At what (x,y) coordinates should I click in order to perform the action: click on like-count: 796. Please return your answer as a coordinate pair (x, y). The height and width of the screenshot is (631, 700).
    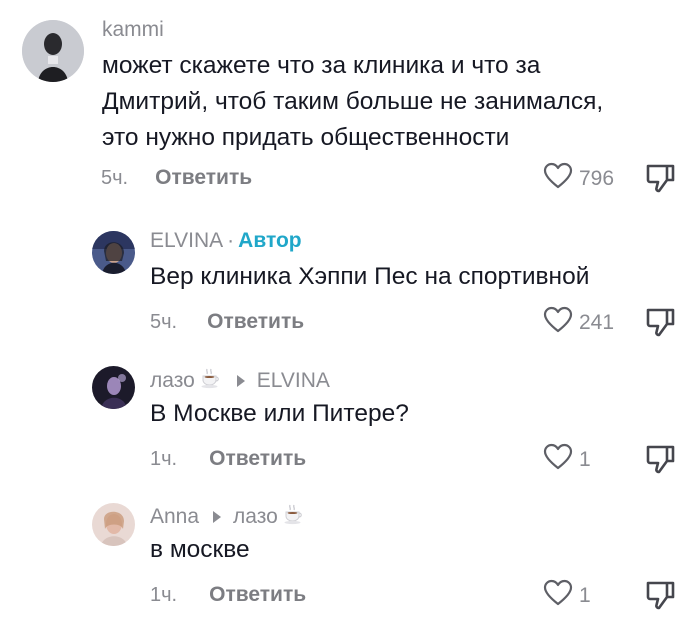
    Looking at the image, I should click on (597, 178).